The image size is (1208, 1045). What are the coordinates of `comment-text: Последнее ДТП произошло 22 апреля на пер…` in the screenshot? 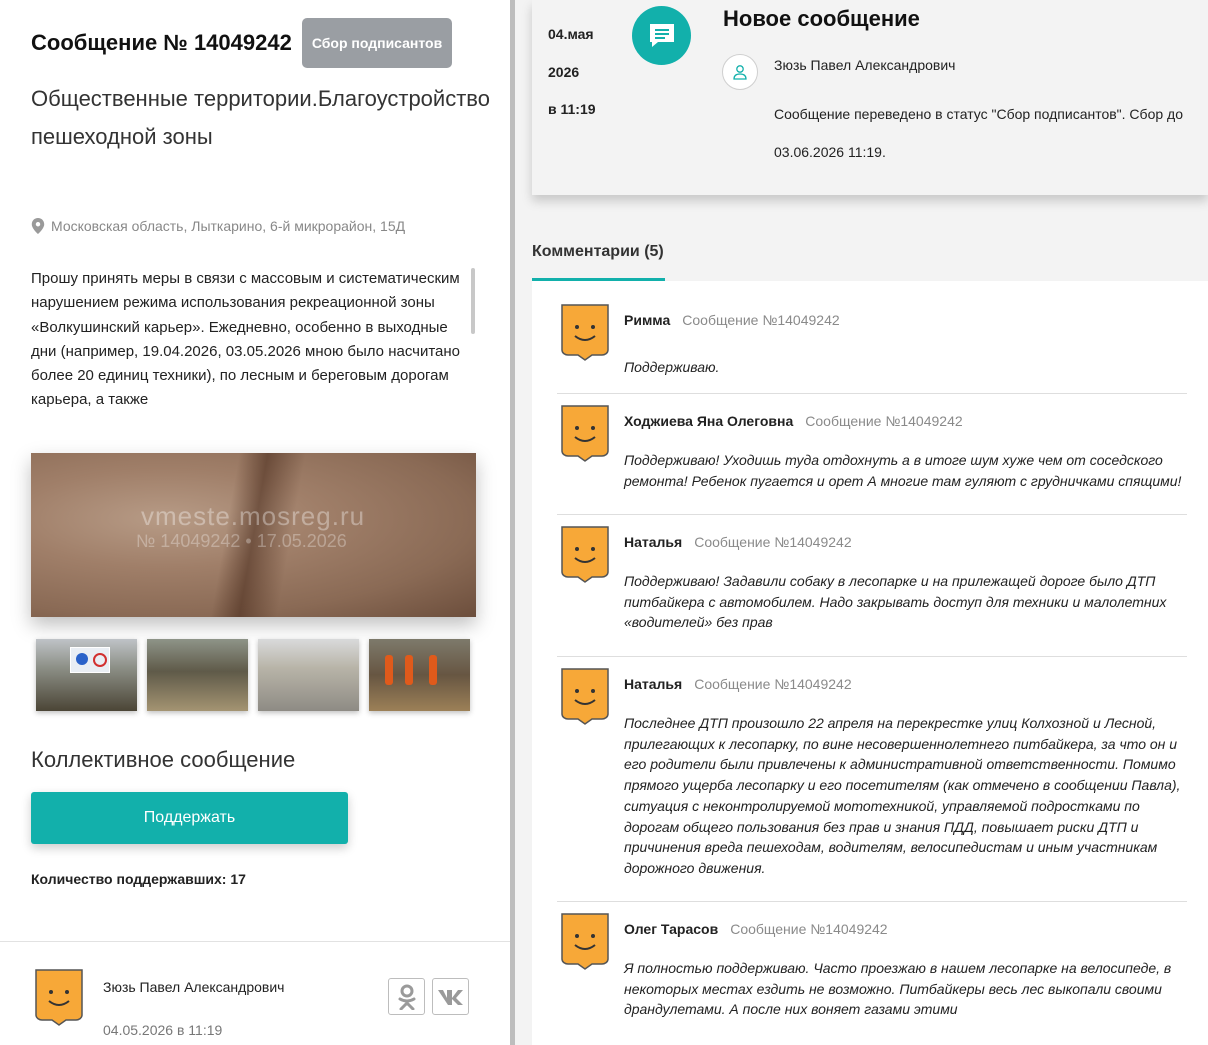 It's located at (902, 795).